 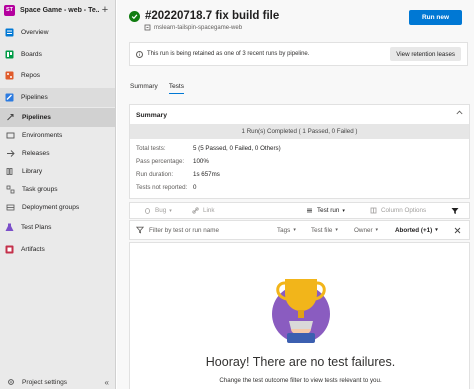 What do you see at coordinates (309, 210) in the screenshot?
I see `list-icon` at bounding box center [309, 210].